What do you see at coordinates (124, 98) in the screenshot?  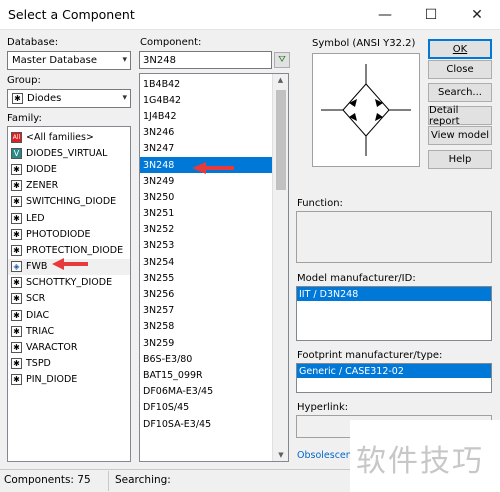 I see `chevron-down-icon: ▾` at bounding box center [124, 98].